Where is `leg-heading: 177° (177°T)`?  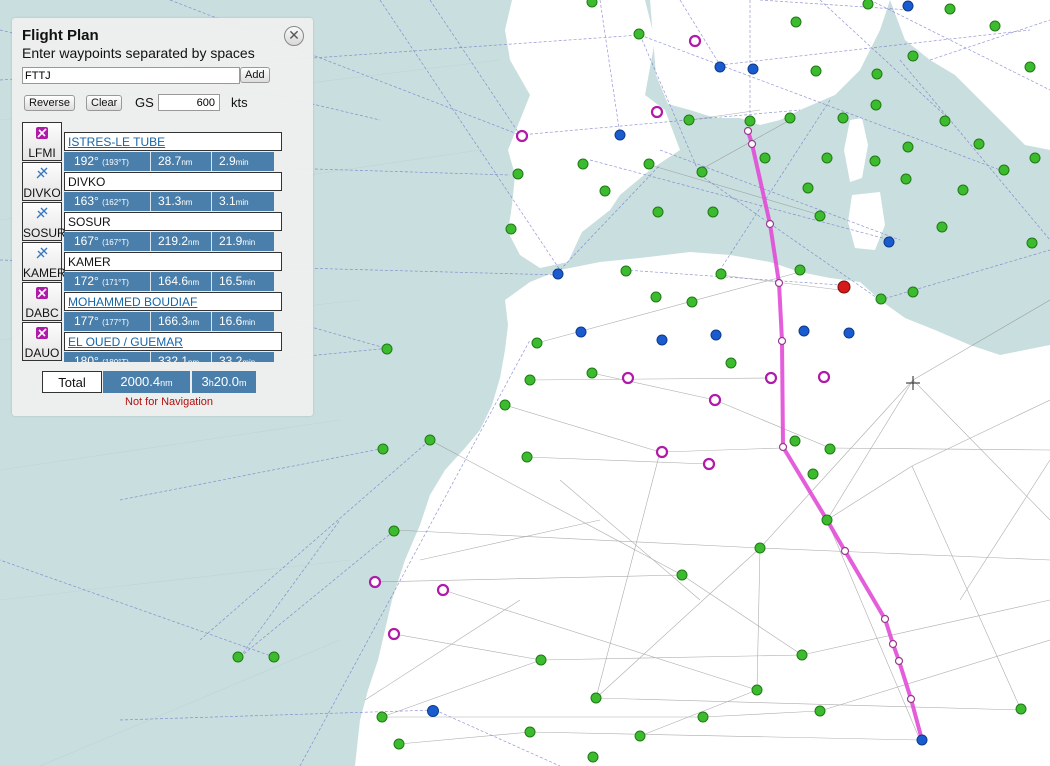
leg-heading: 177° (177°T) is located at coordinates (101, 321).